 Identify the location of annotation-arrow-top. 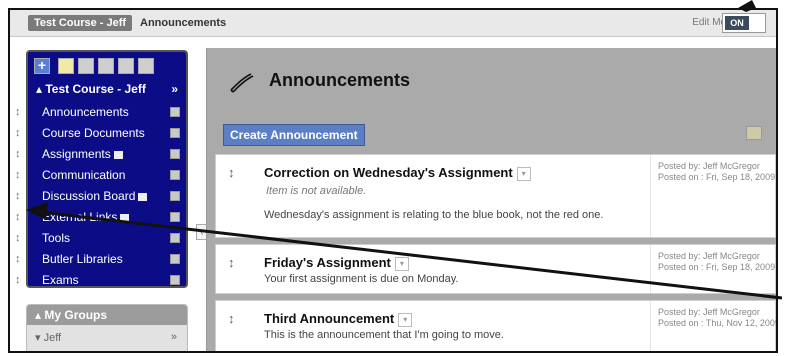
(747, 6).